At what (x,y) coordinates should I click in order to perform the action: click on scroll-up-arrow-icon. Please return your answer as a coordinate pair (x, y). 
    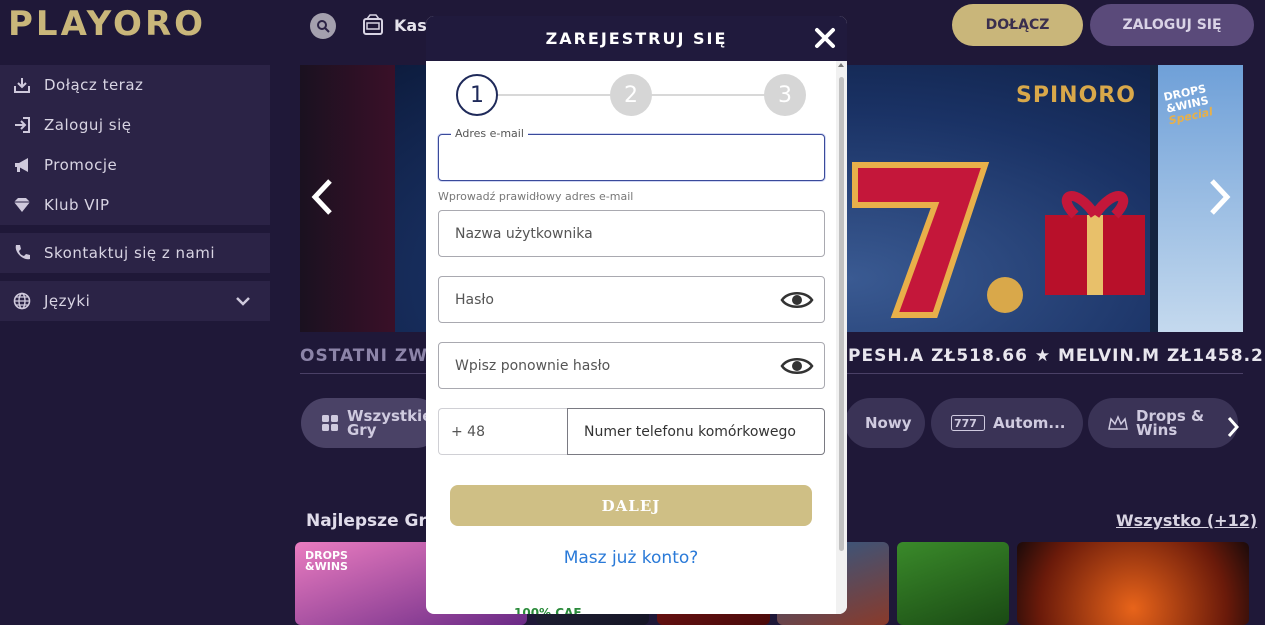
    Looking at the image, I should click on (841, 65).